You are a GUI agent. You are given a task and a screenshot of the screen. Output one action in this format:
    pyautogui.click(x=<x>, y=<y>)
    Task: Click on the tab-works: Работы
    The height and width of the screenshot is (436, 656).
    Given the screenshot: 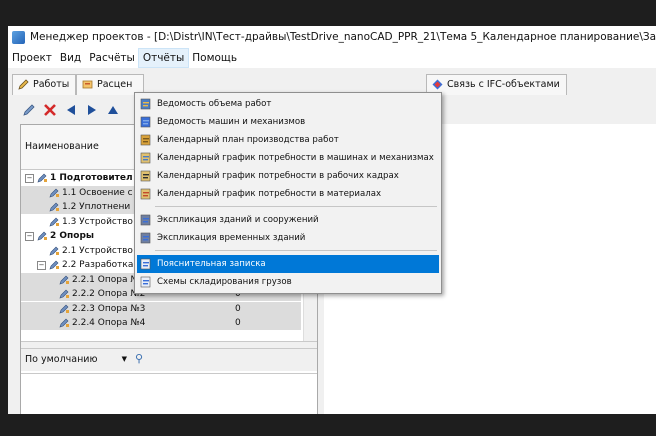 What is the action you would take?
    pyautogui.click(x=44, y=84)
    